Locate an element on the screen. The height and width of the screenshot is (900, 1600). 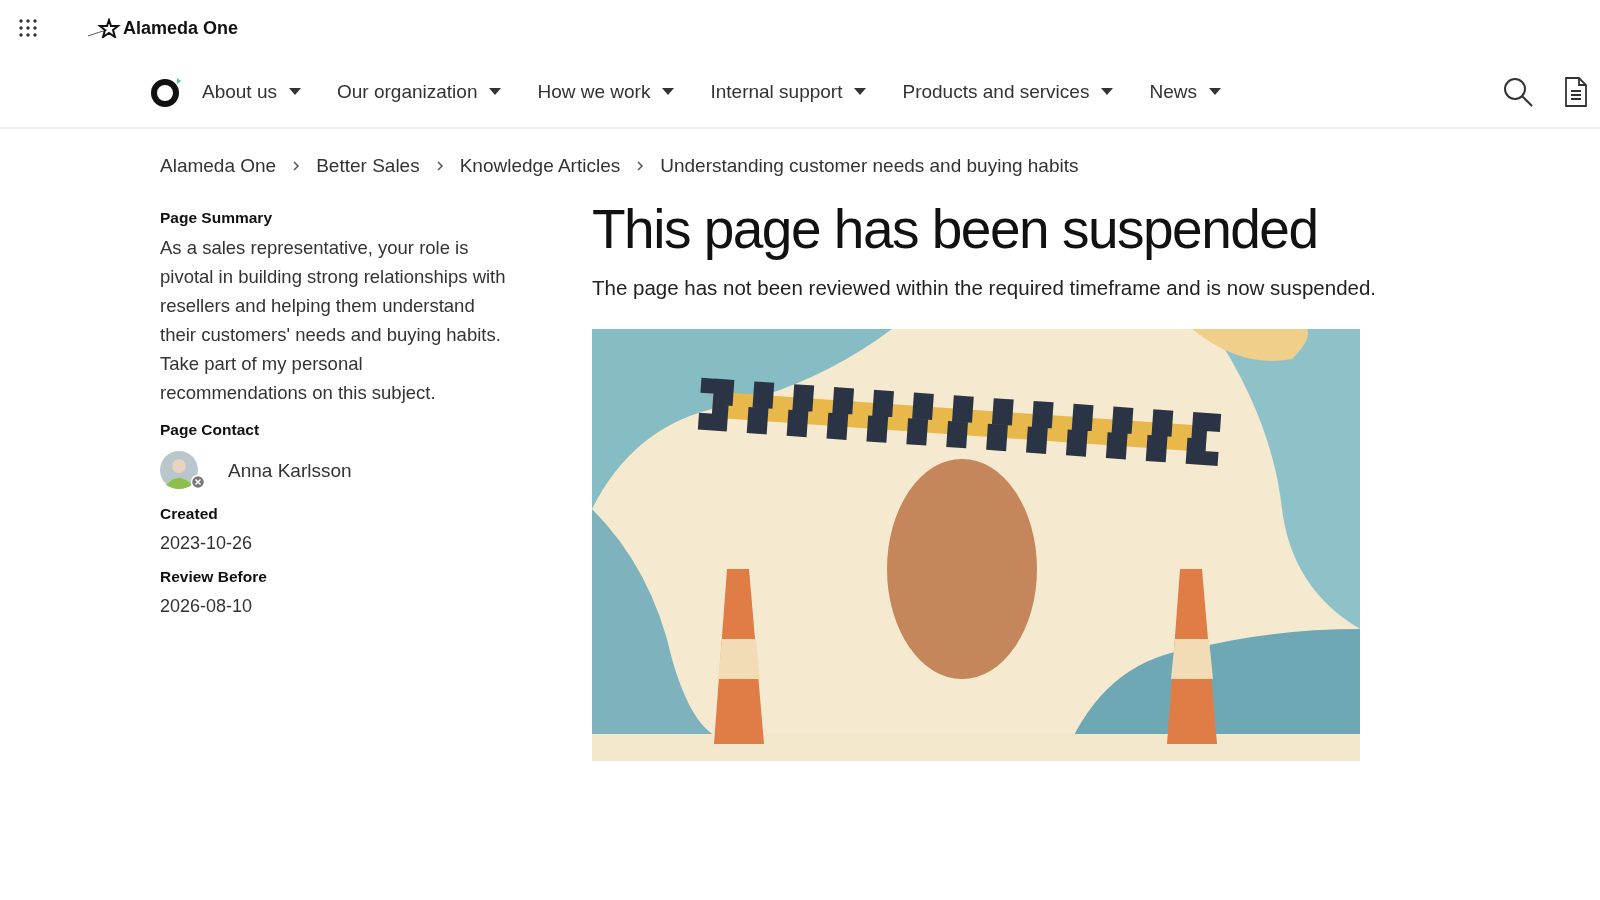
nav-menu-item: How we work is located at coordinates (606, 91).